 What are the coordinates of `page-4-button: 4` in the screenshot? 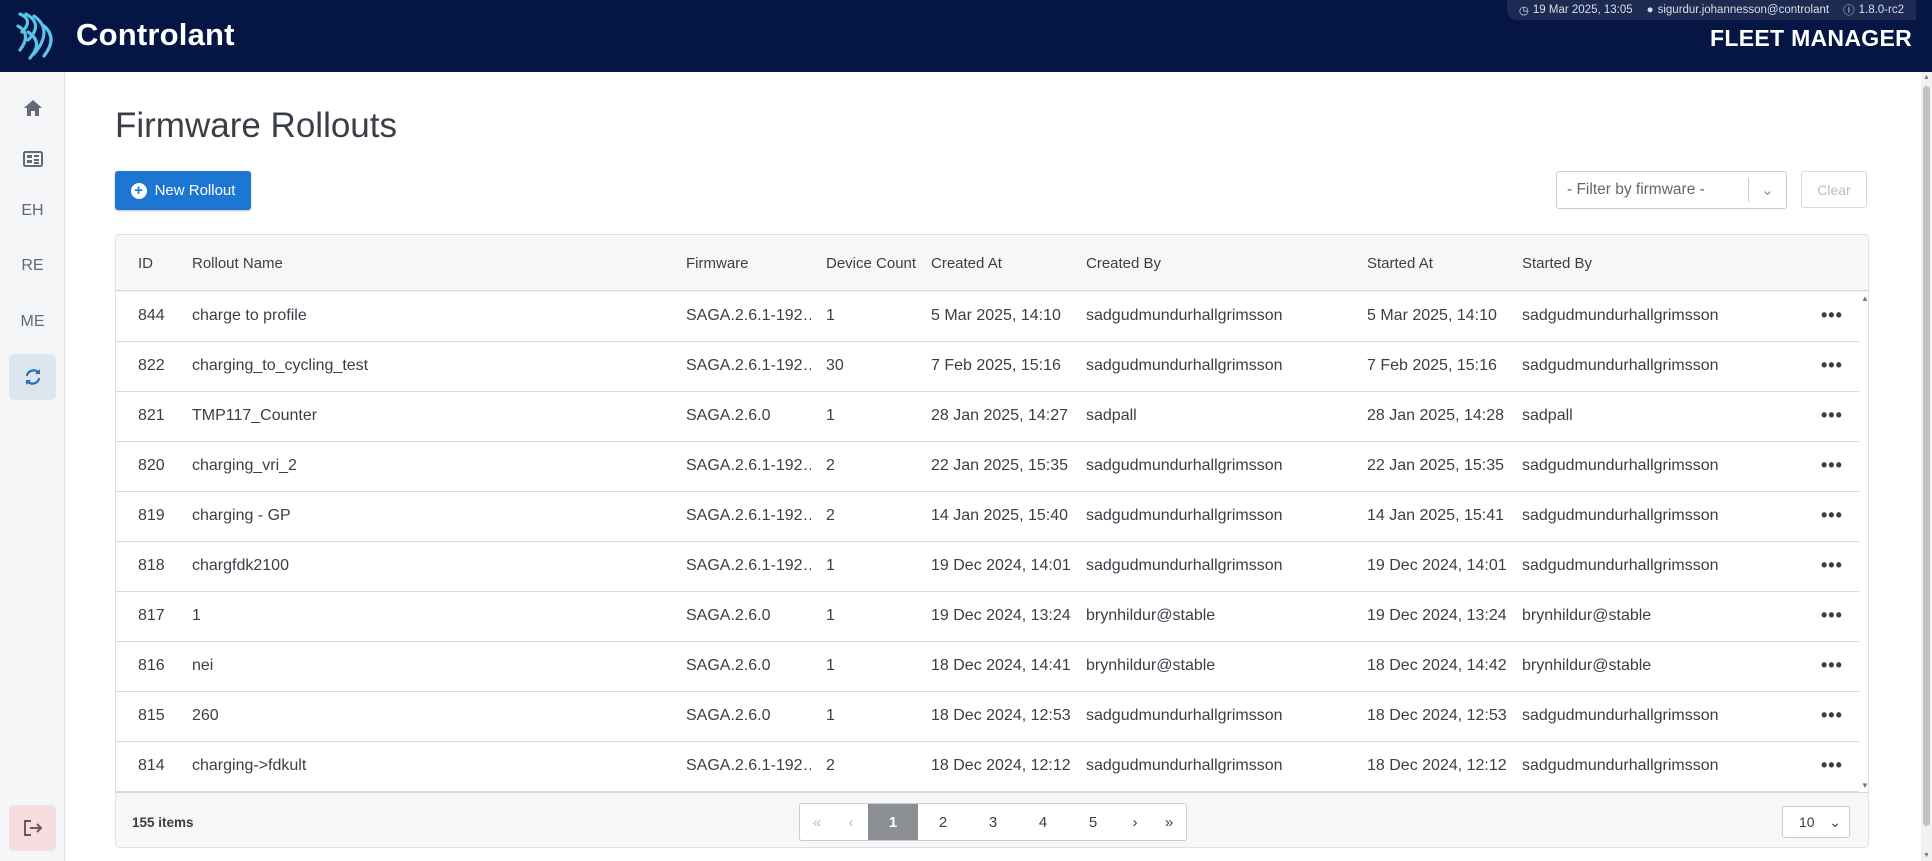 It's located at (1043, 822).